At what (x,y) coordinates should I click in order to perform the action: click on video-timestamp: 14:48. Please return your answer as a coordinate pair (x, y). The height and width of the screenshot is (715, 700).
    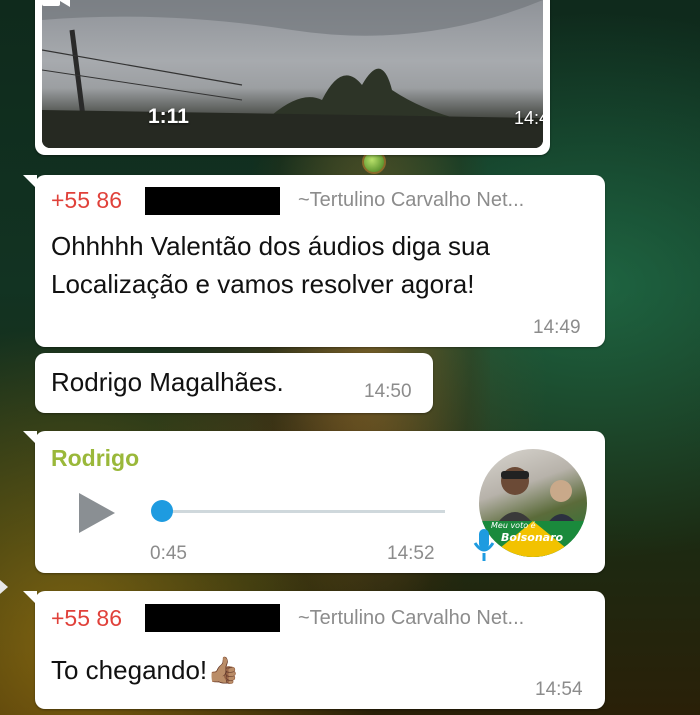
    Looking at the image, I should click on (528, 118).